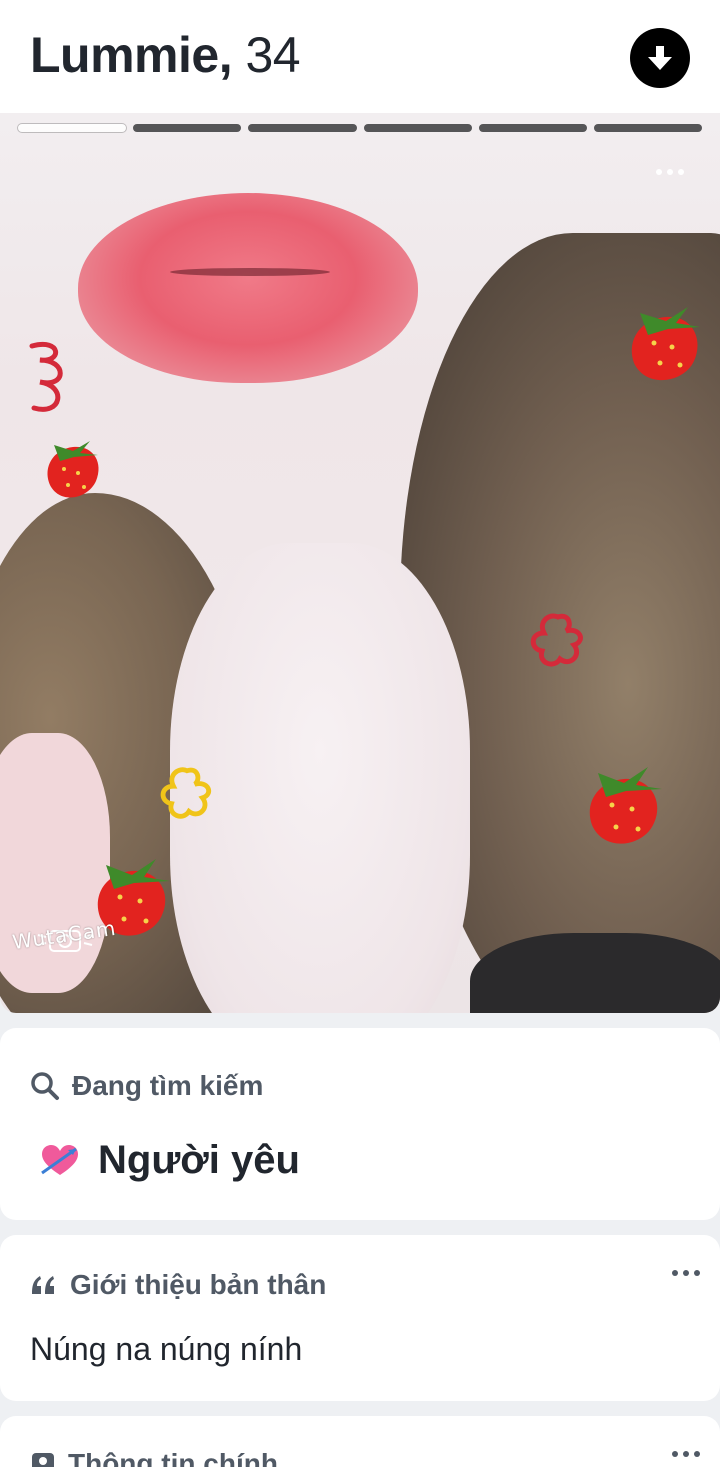 This screenshot has width=720, height=1467. What do you see at coordinates (199, 1160) in the screenshot?
I see `looking-for-value: Người yêu` at bounding box center [199, 1160].